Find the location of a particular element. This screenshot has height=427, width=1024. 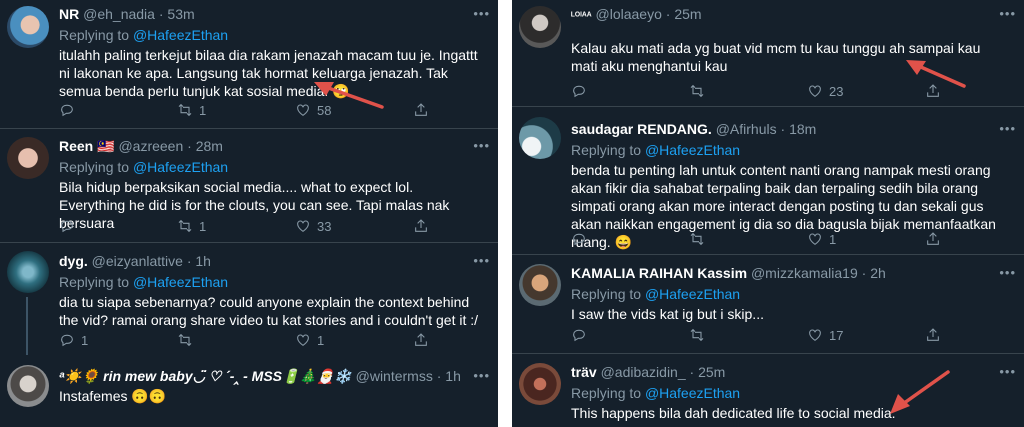

timestamp: 28m is located at coordinates (209, 146).